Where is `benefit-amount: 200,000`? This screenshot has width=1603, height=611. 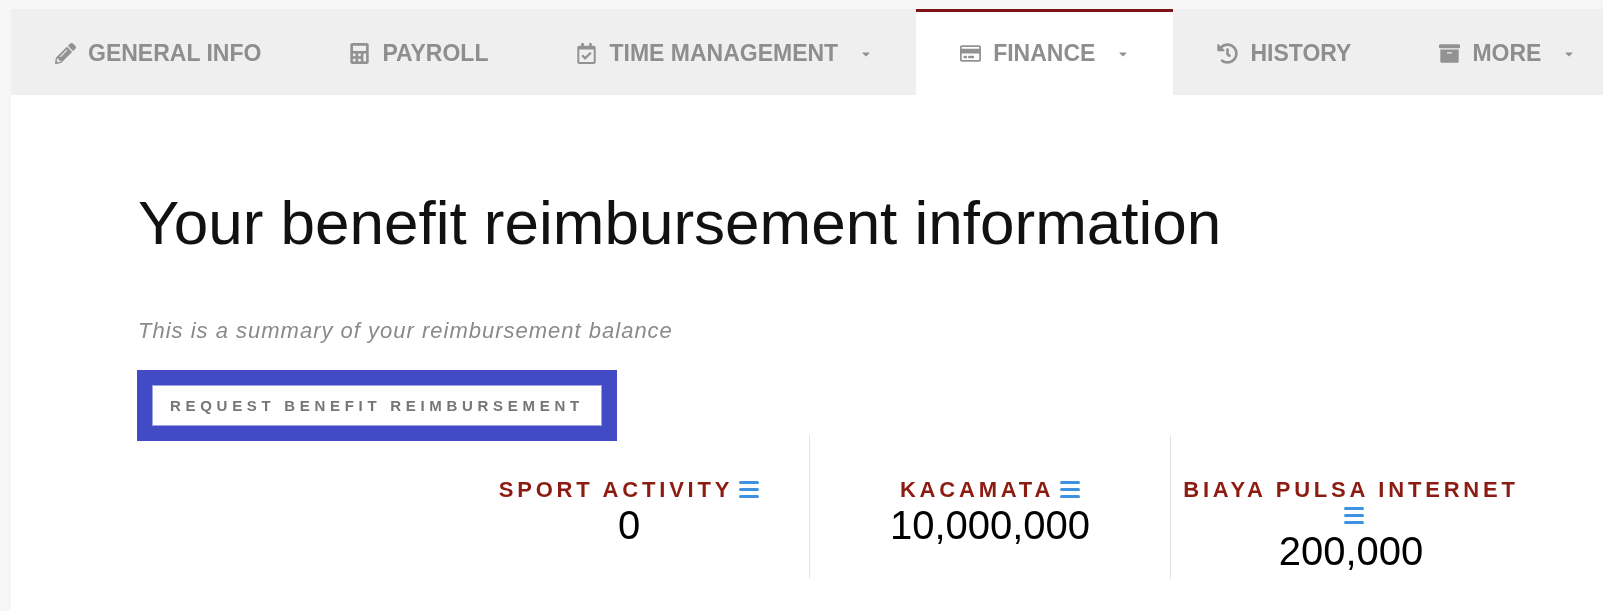 benefit-amount: 200,000 is located at coordinates (1351, 551).